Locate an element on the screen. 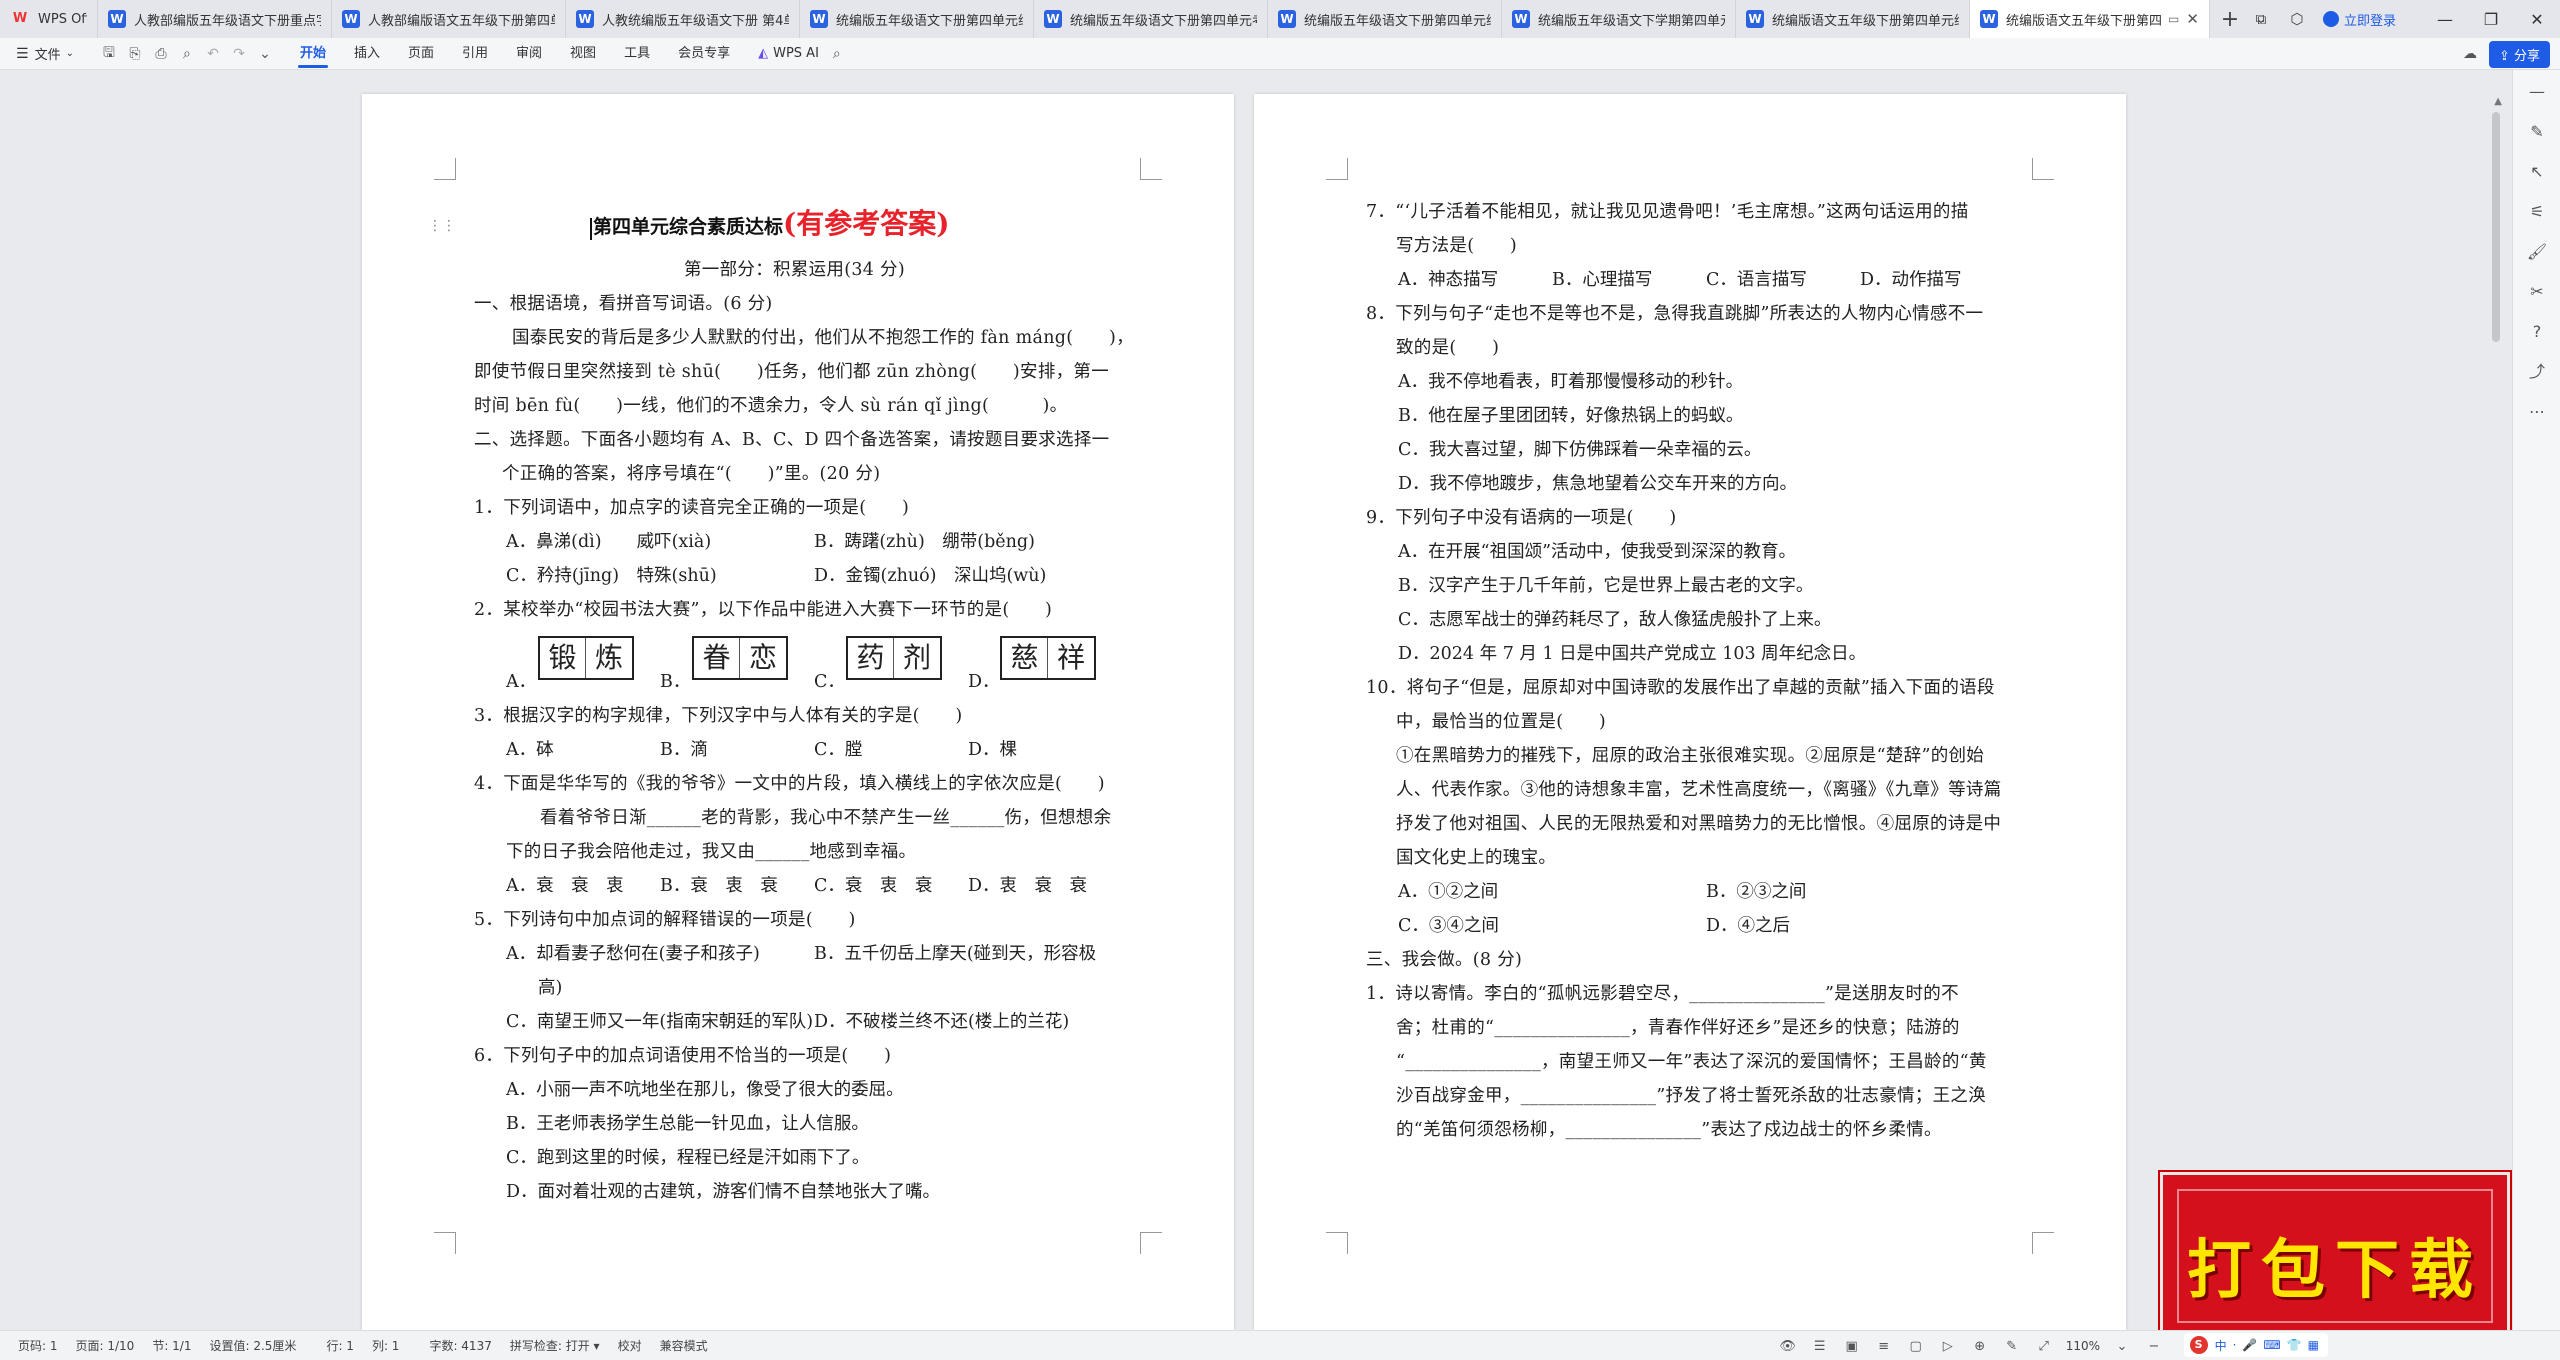  share-button: ⇪ 分享 is located at coordinates (2519, 54).